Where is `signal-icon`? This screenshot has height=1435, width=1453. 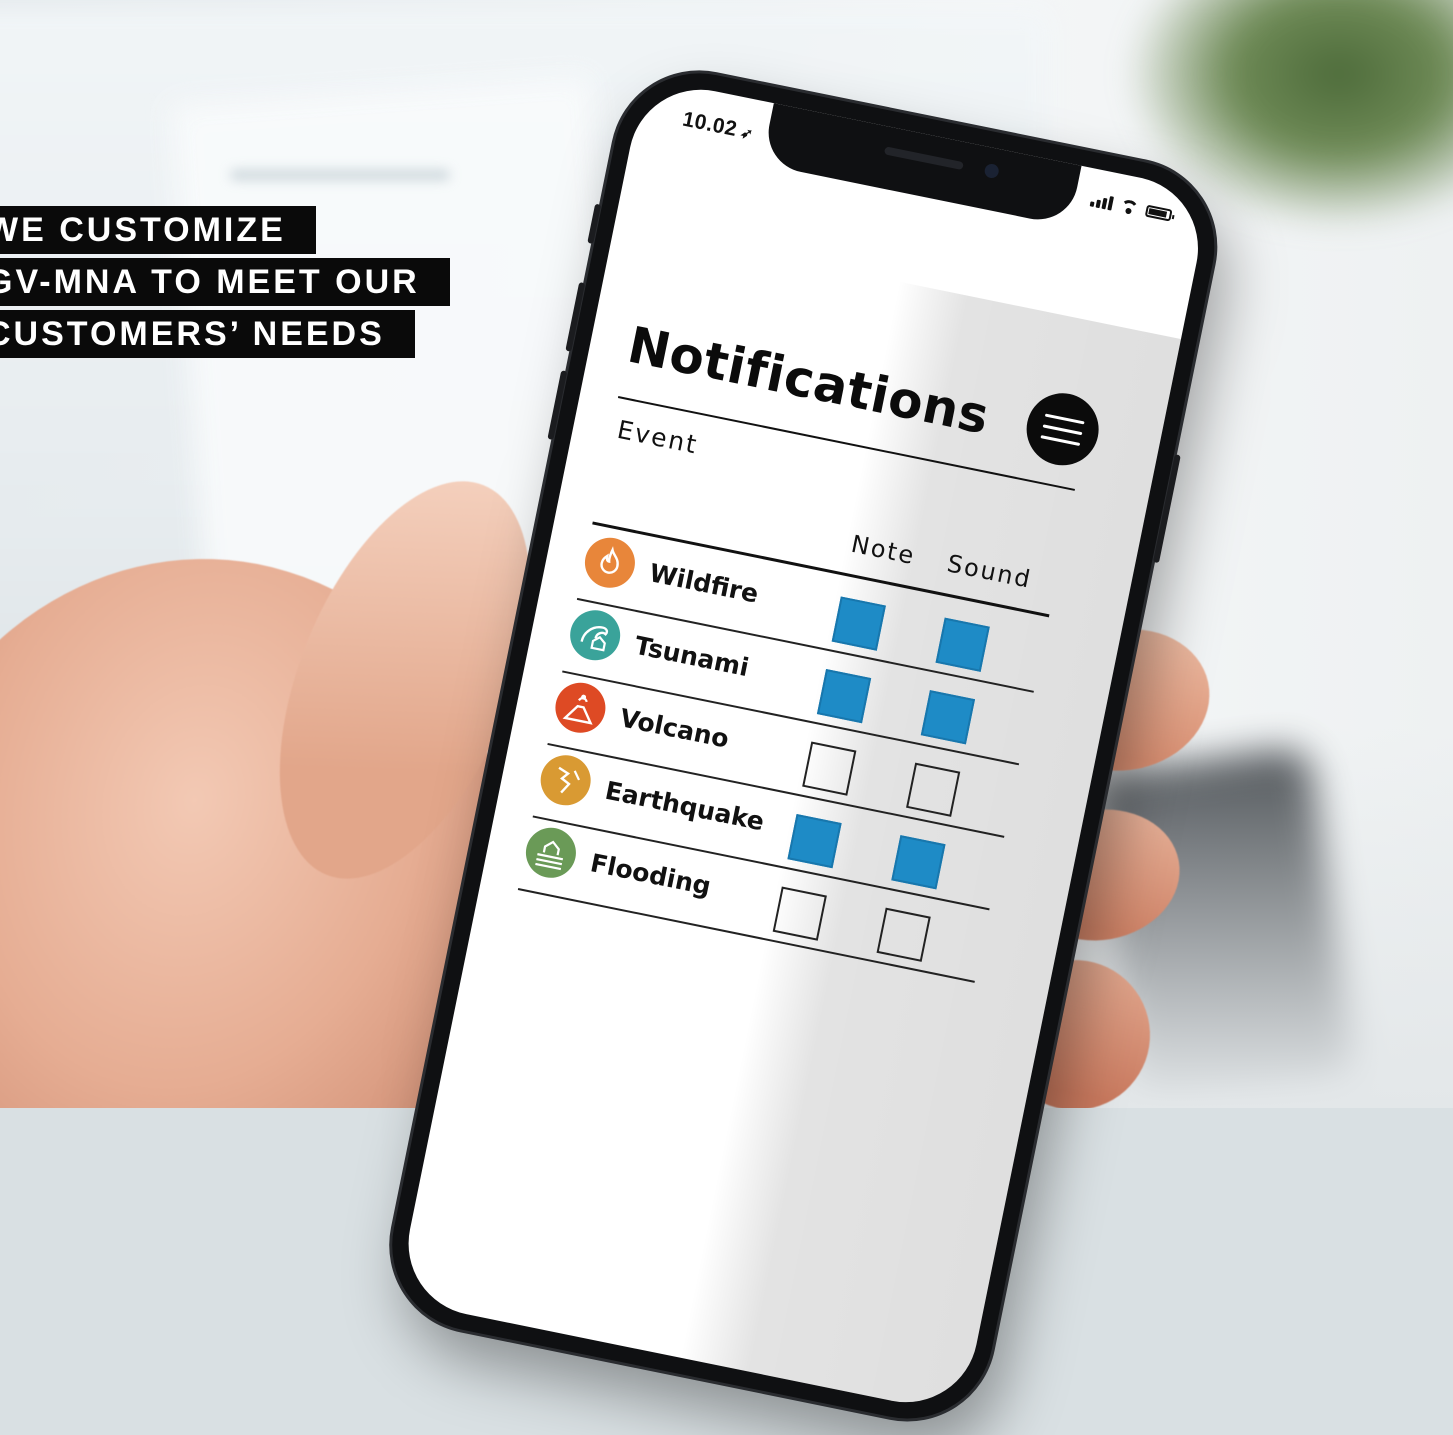 signal-icon is located at coordinates (1101, 201).